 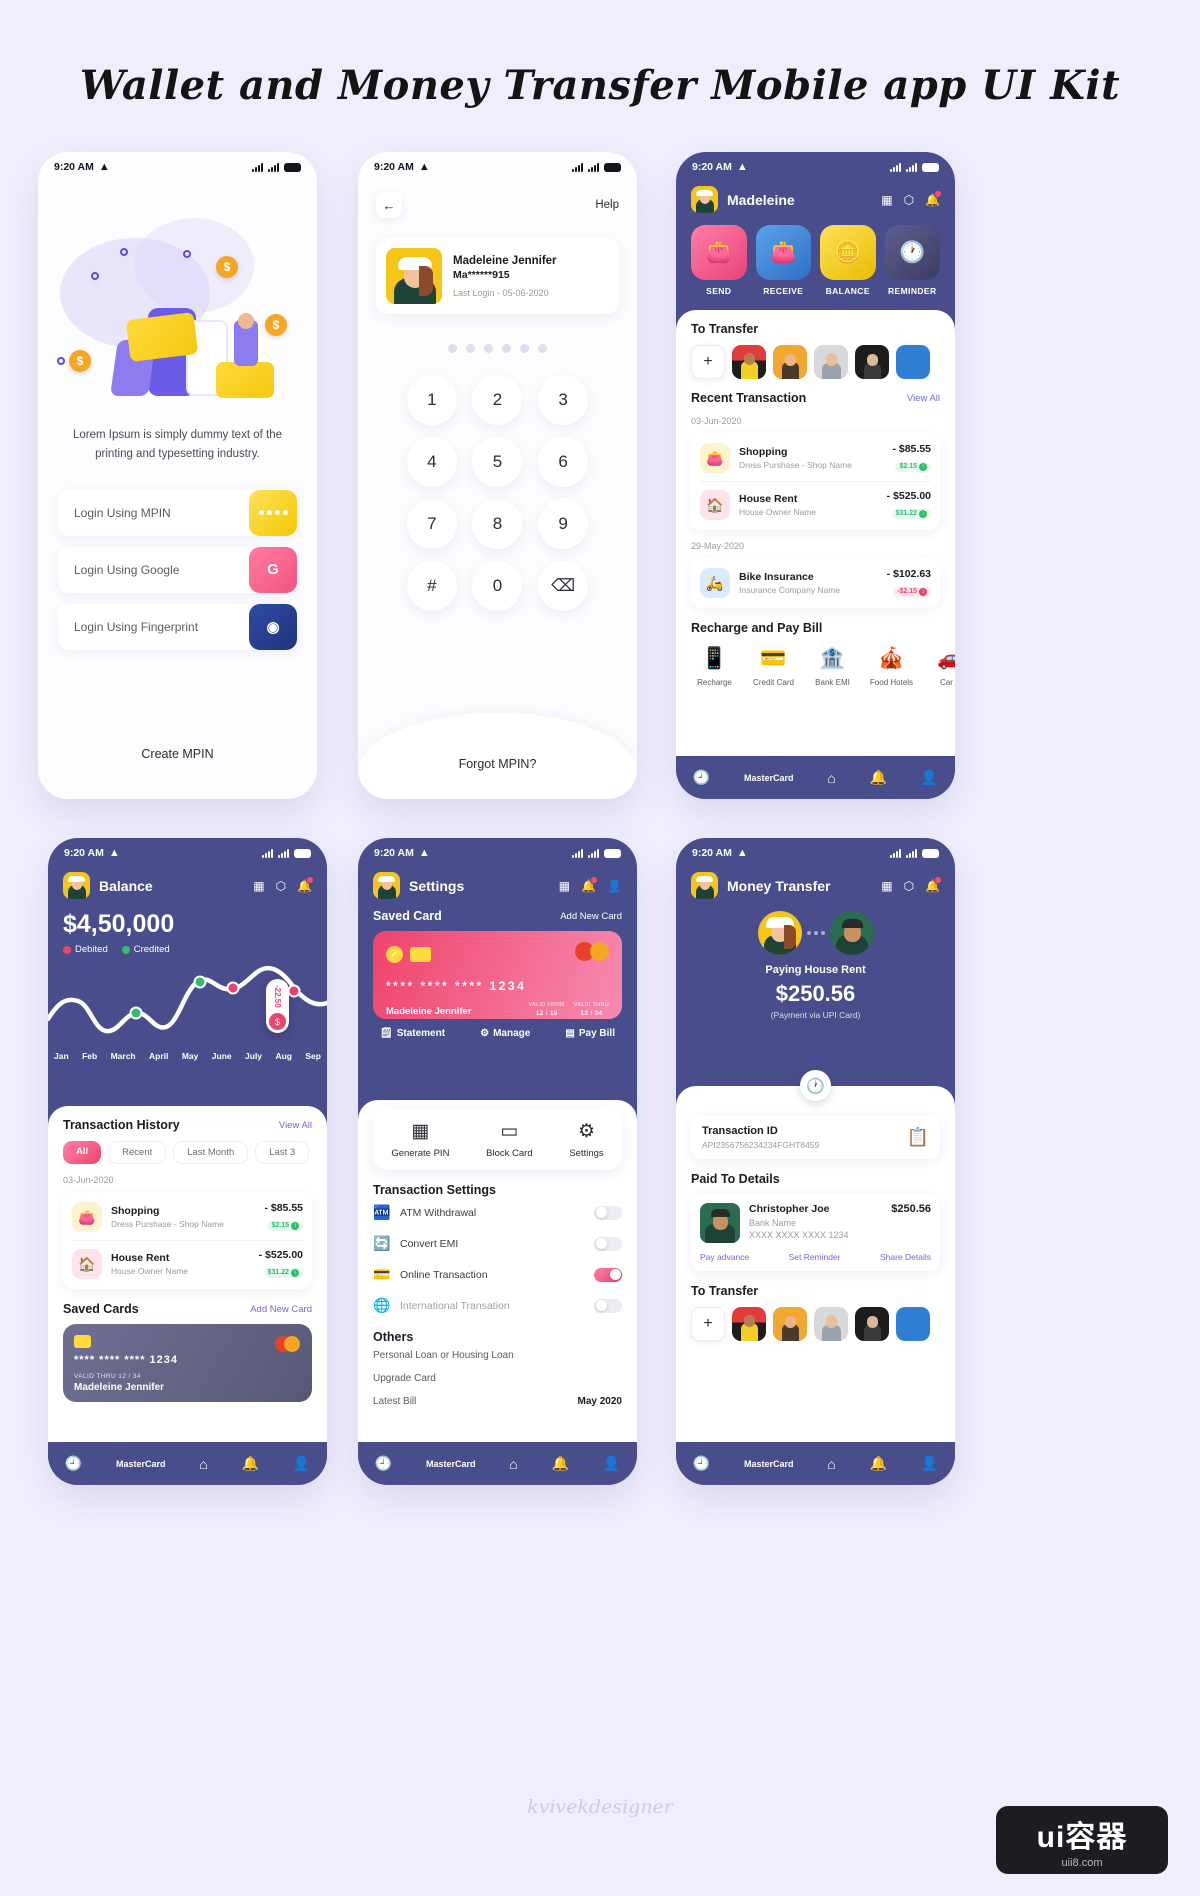 I want to click on international-toggle, so click(x=608, y=1305).